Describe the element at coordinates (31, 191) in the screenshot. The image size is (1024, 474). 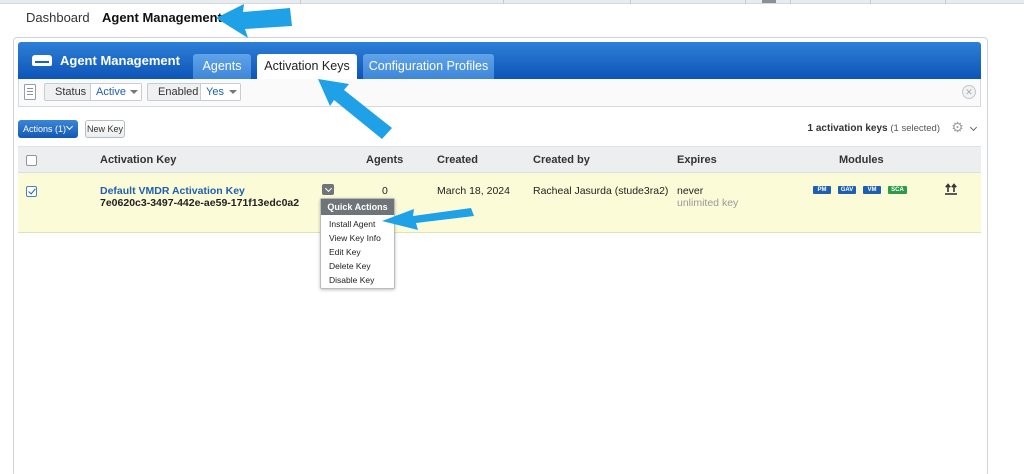
I see `row-checkbox` at that location.